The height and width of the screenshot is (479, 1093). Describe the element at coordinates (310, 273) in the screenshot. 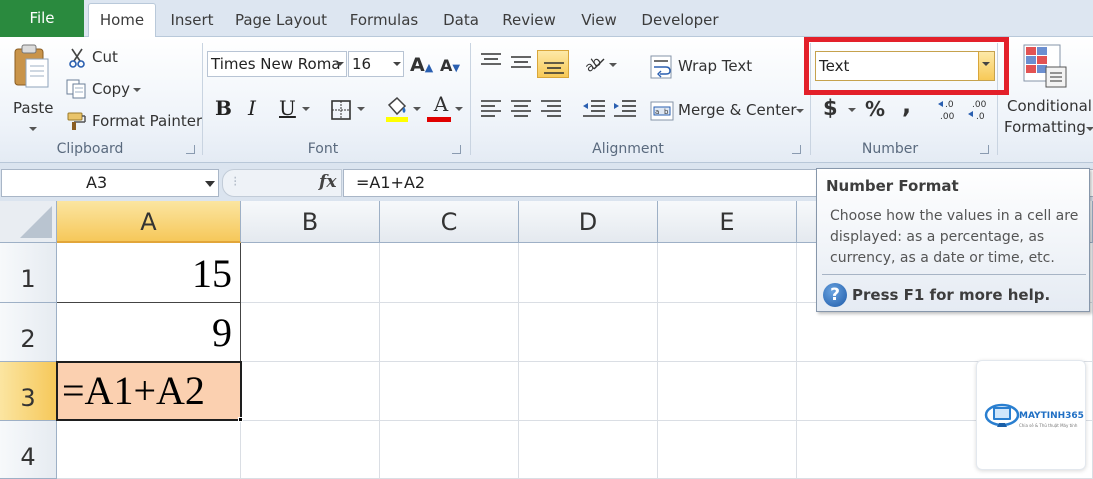

I see `cell-b1` at that location.